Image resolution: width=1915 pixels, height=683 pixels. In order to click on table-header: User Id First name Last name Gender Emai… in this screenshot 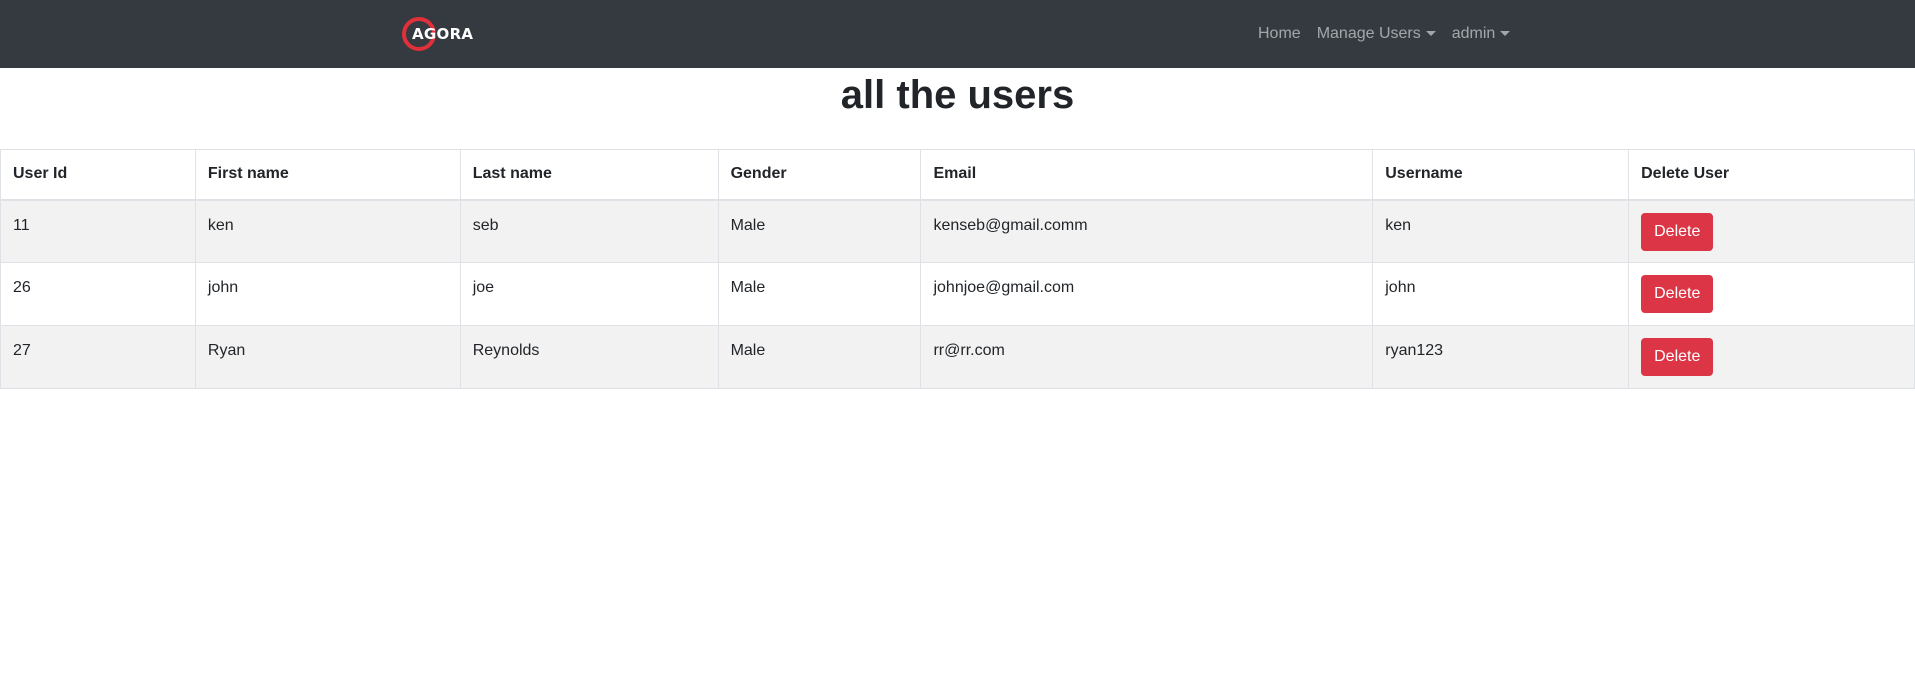, I will do `click(957, 175)`.